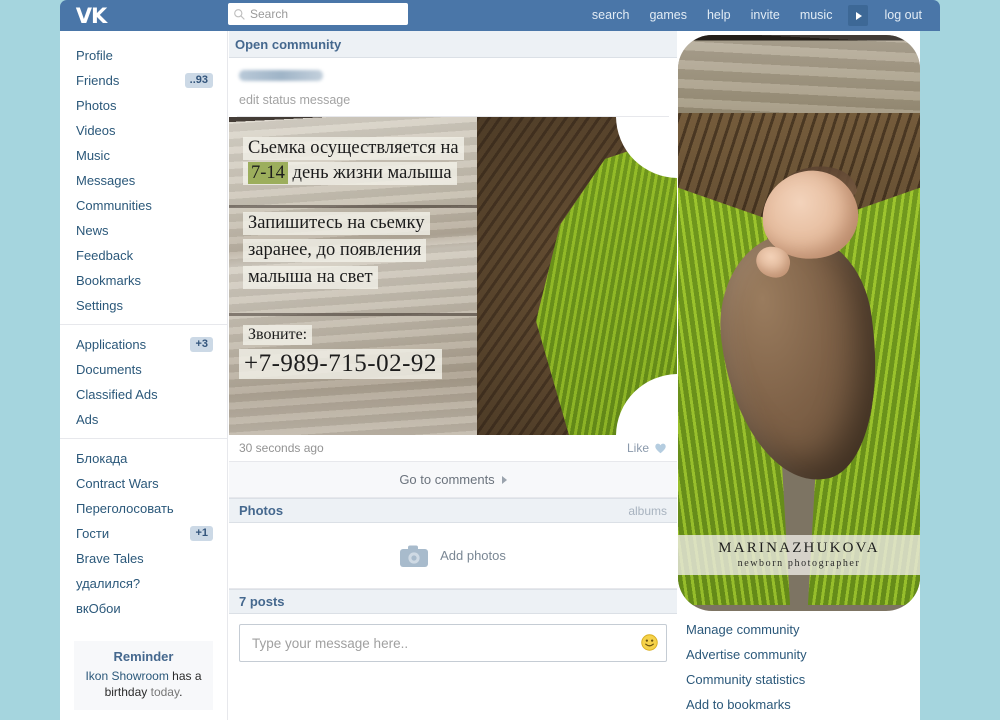 The image size is (1000, 720). I want to click on add-photos-button: Add photos, so click(453, 556).